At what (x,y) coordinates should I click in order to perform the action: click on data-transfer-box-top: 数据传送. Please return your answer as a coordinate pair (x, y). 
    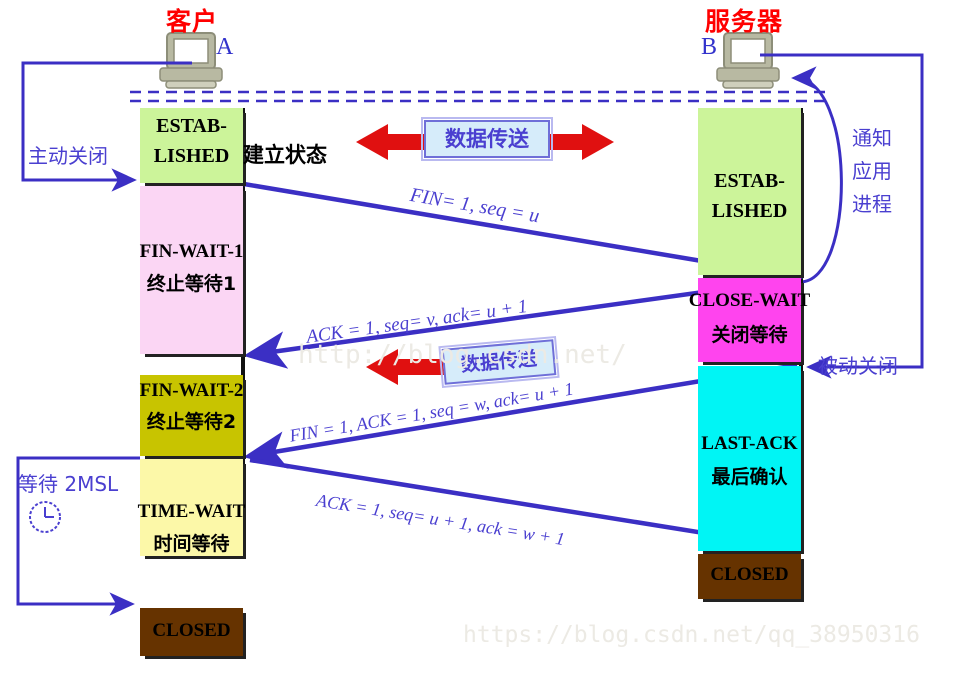
    Looking at the image, I should click on (487, 139).